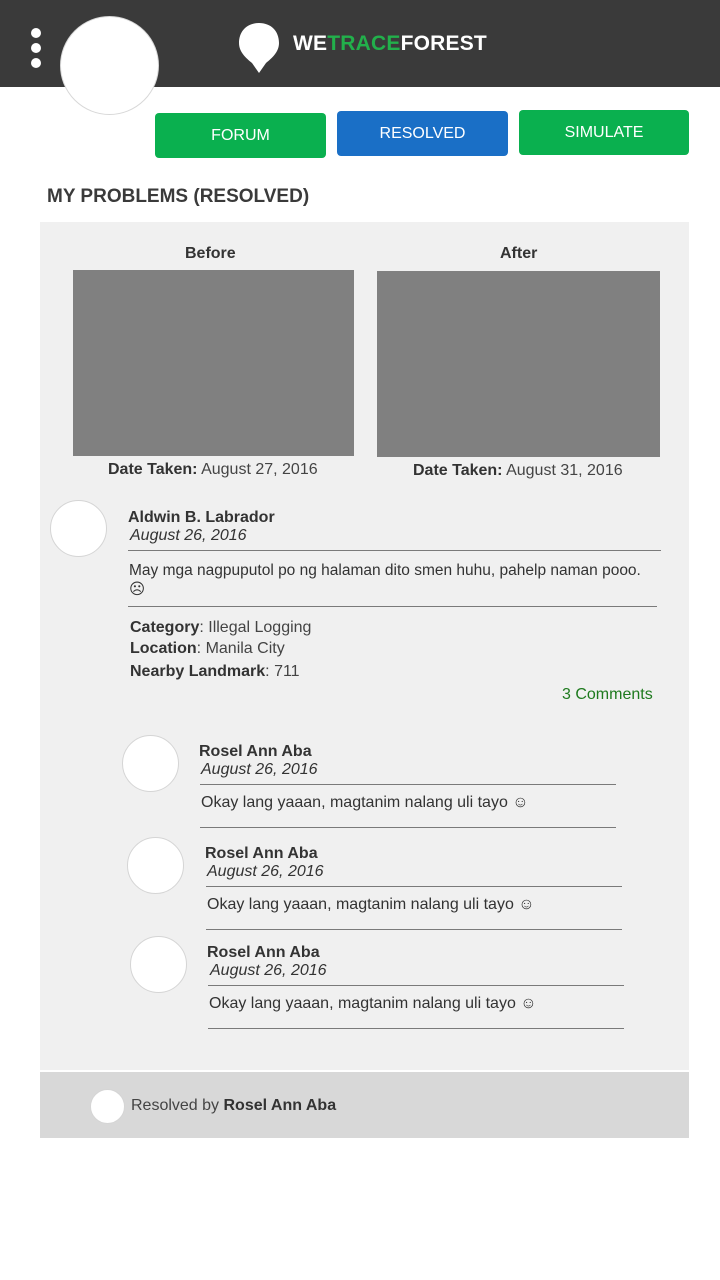  I want to click on simulate-button: SIMULATE, so click(604, 132).